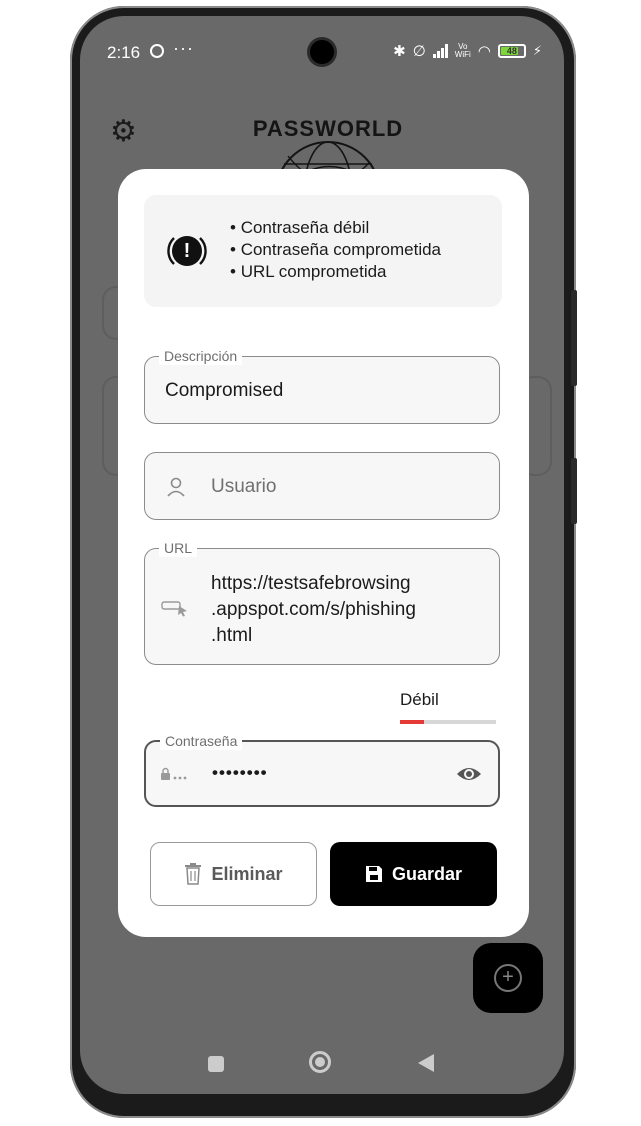 The image size is (641, 1126). I want to click on vowifi-icon: Vo WiFi, so click(462, 50).